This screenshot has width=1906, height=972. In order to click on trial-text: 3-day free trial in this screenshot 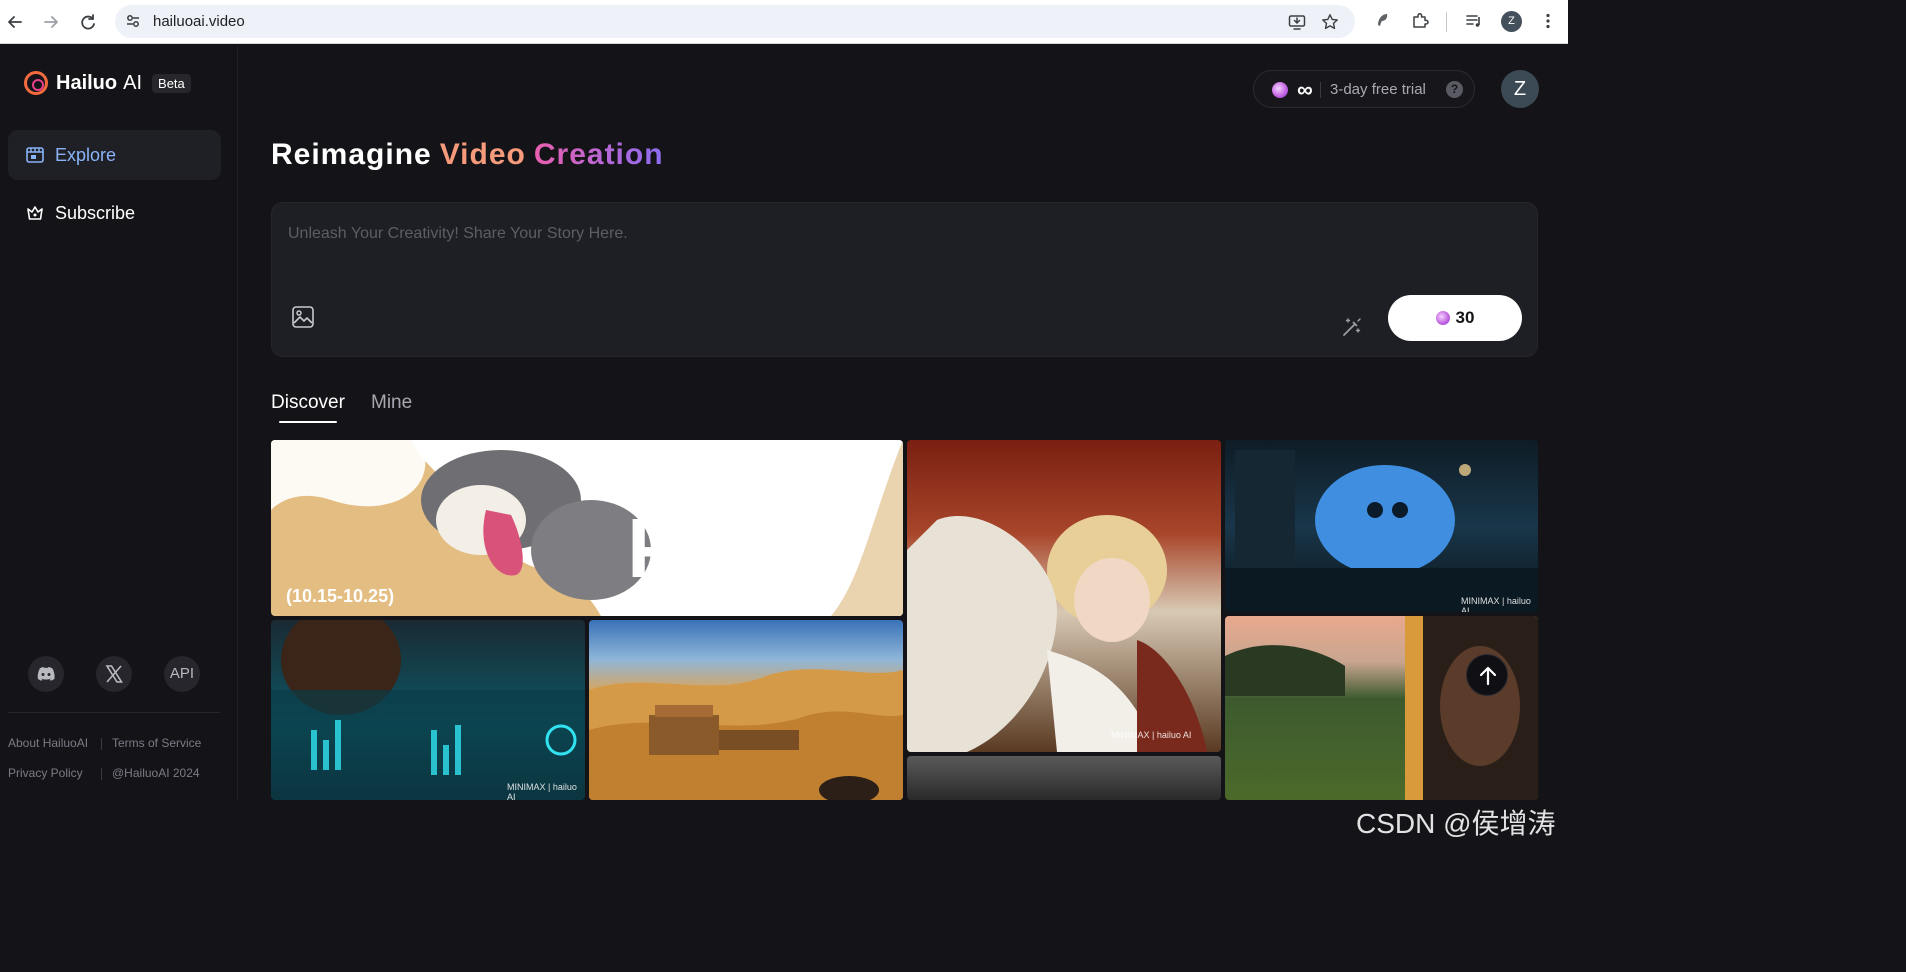, I will do `click(1378, 89)`.